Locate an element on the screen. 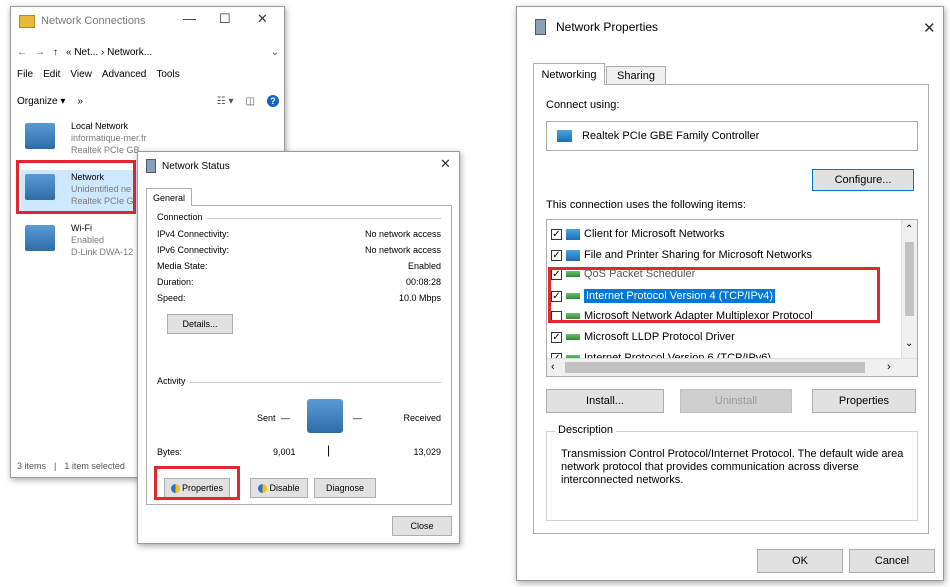 The height and width of the screenshot is (587, 950). close-dialog-button: Close is located at coordinates (422, 526).